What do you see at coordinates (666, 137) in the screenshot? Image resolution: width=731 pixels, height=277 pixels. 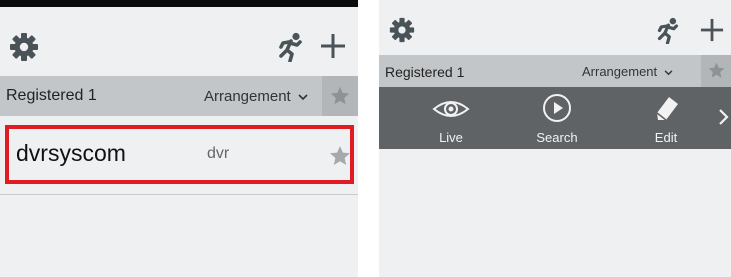 I see `edit-label: Edit` at bounding box center [666, 137].